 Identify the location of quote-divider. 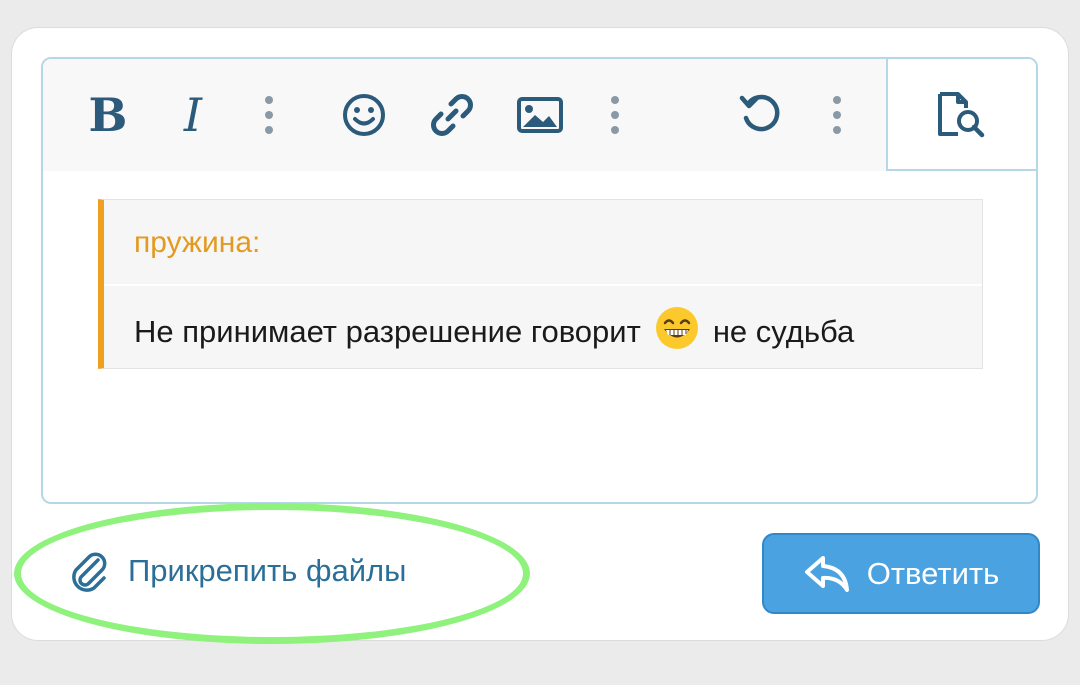
(543, 285).